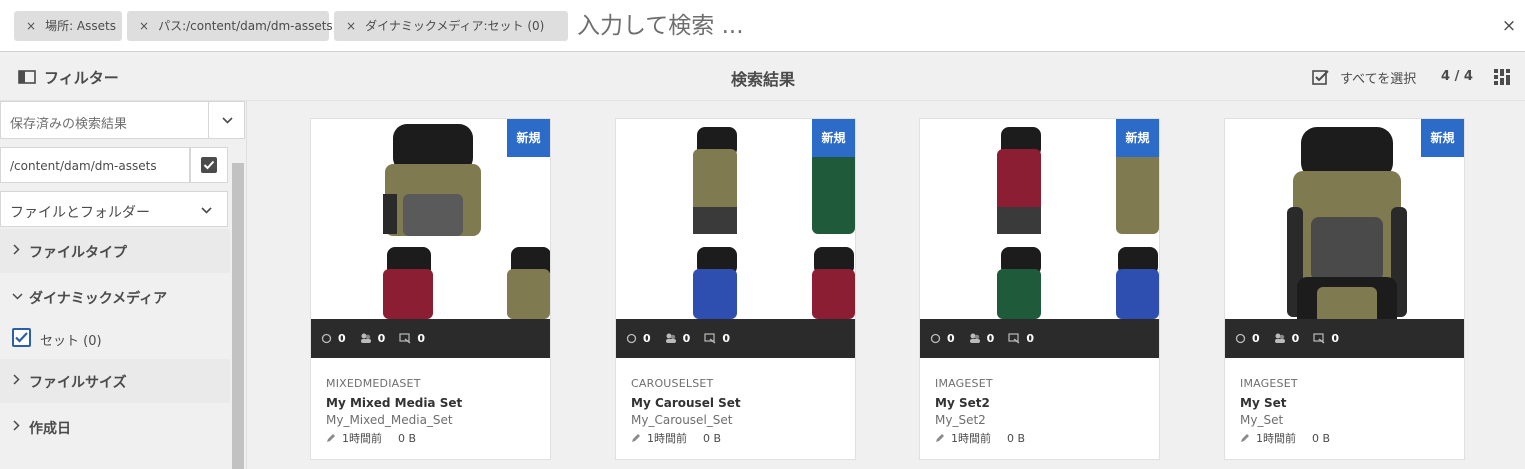 This screenshot has height=469, width=1525. I want to click on search-tag-path: × パス:/content/dam/dm-assets, so click(230, 26).